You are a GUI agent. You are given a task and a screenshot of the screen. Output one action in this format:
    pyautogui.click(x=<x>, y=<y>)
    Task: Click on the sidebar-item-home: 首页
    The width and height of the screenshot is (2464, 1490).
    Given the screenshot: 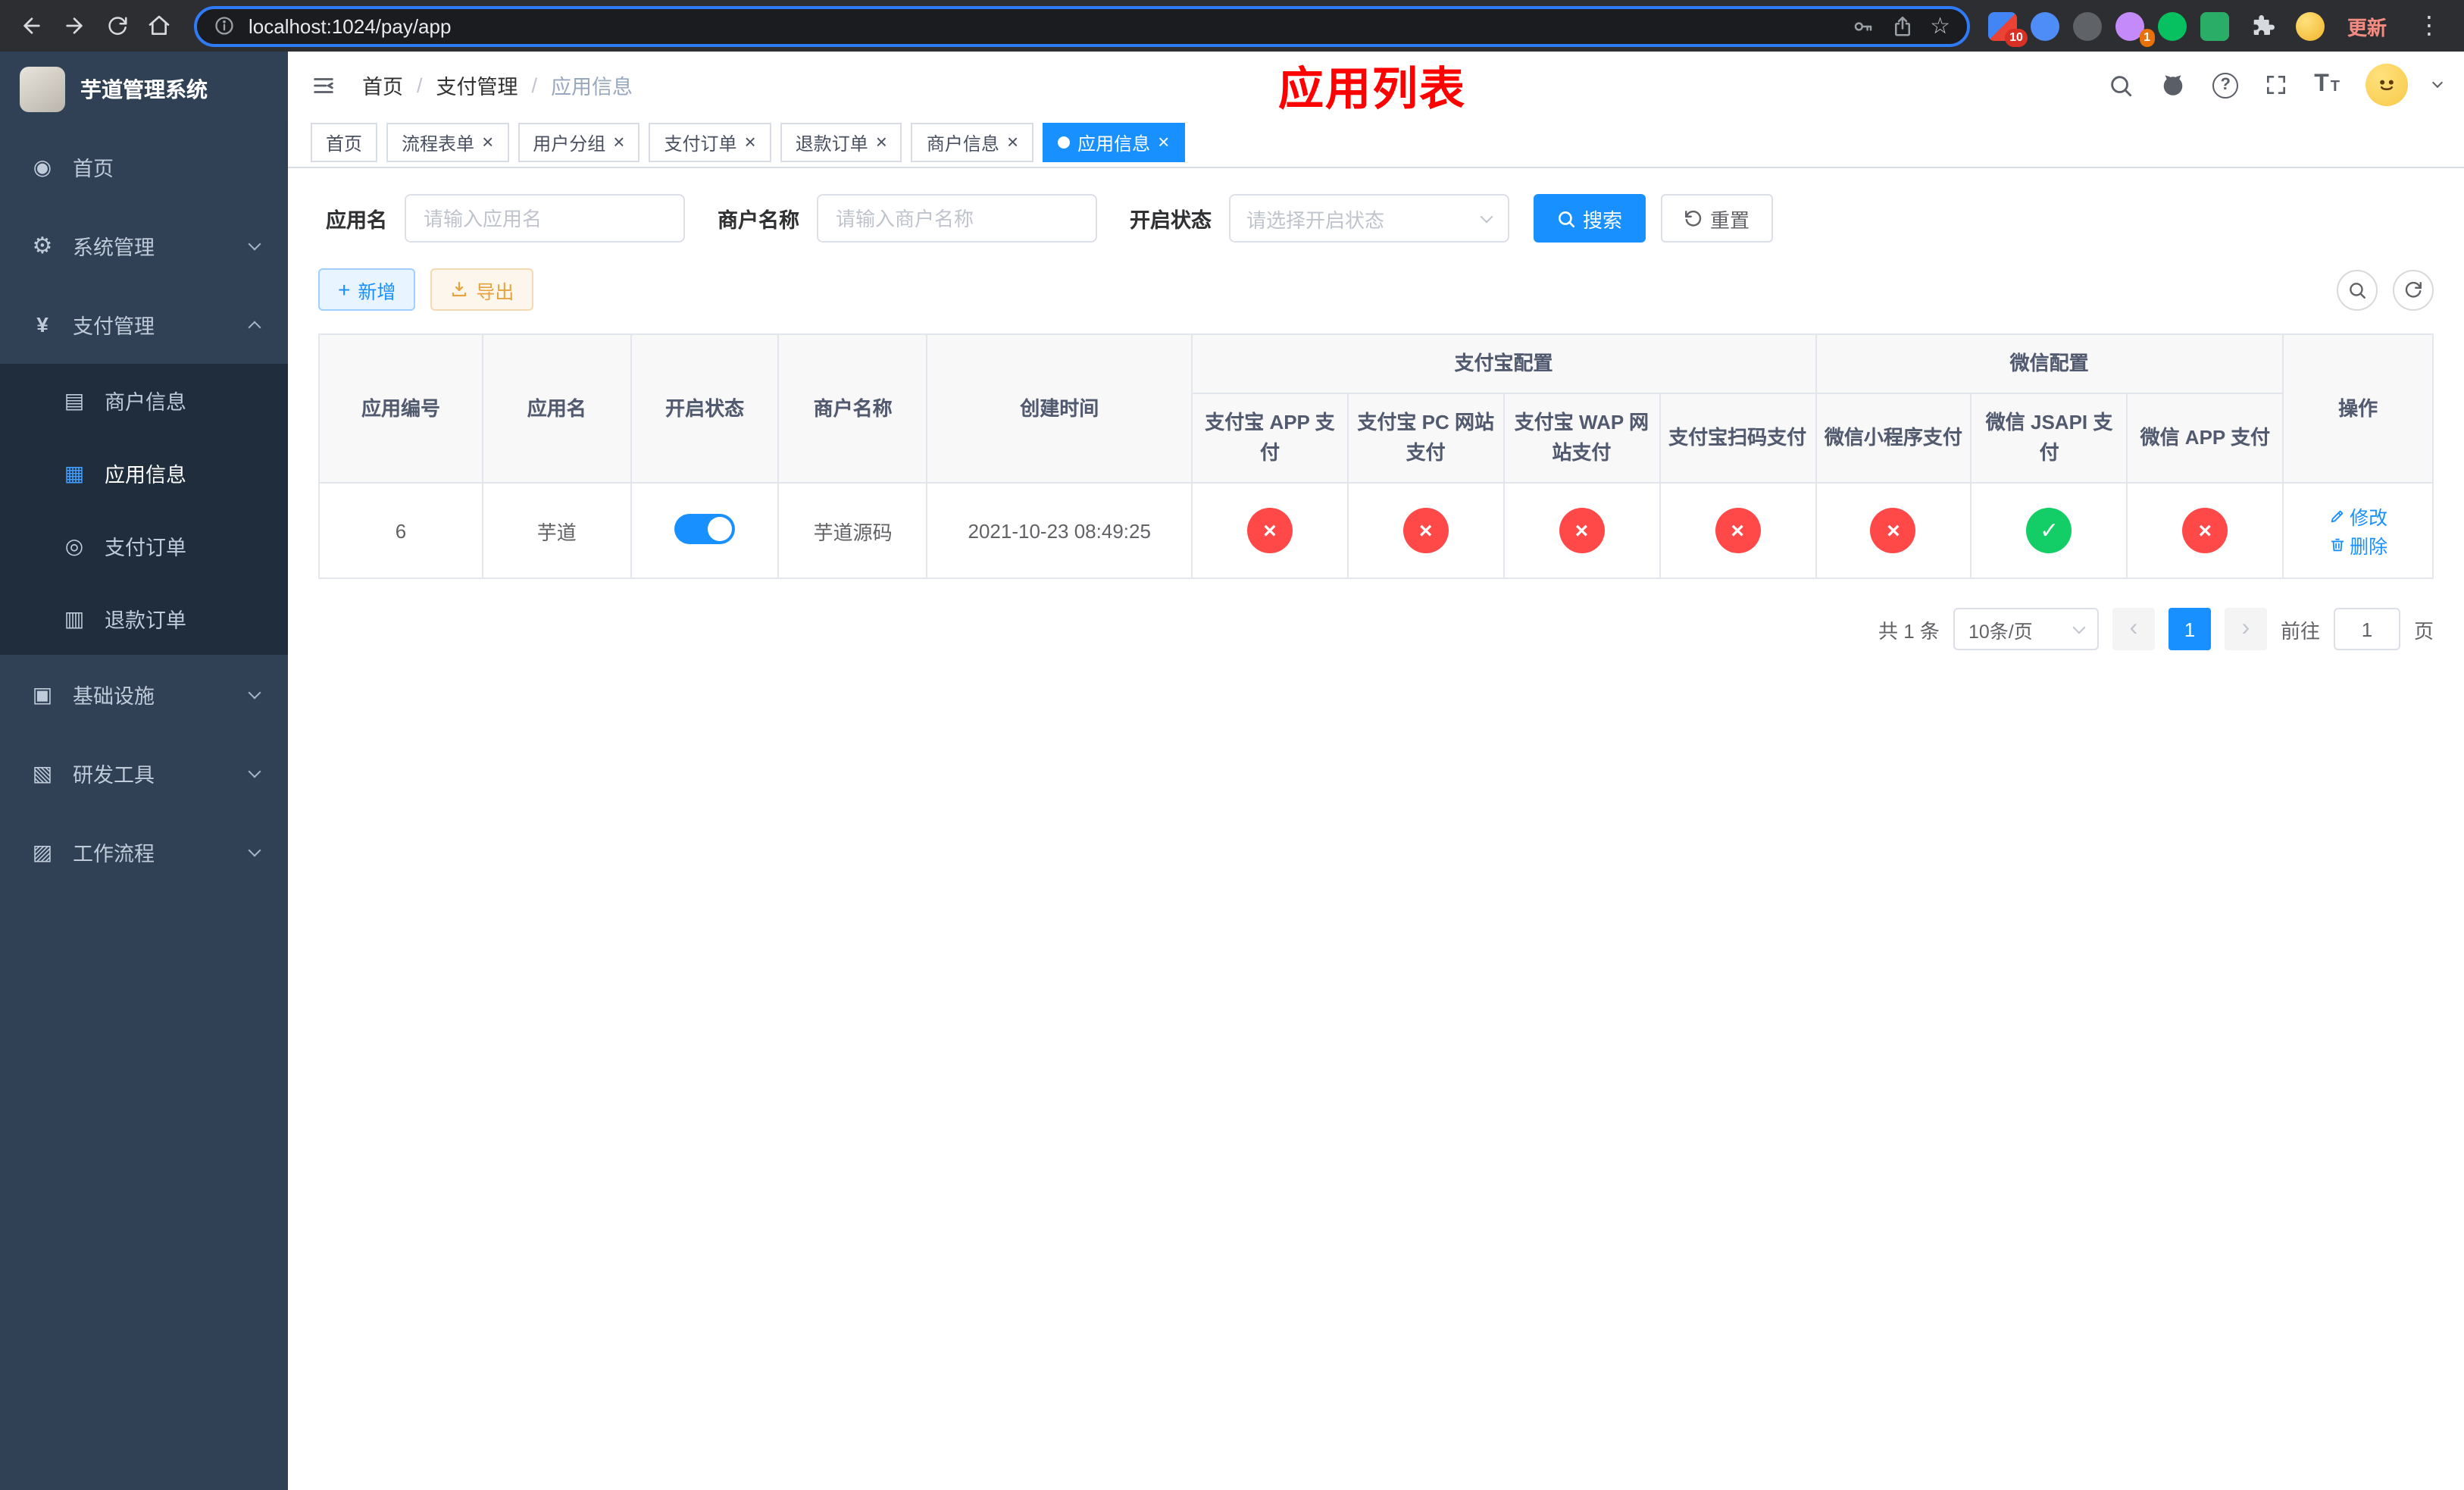 What is the action you would take?
    pyautogui.click(x=144, y=167)
    